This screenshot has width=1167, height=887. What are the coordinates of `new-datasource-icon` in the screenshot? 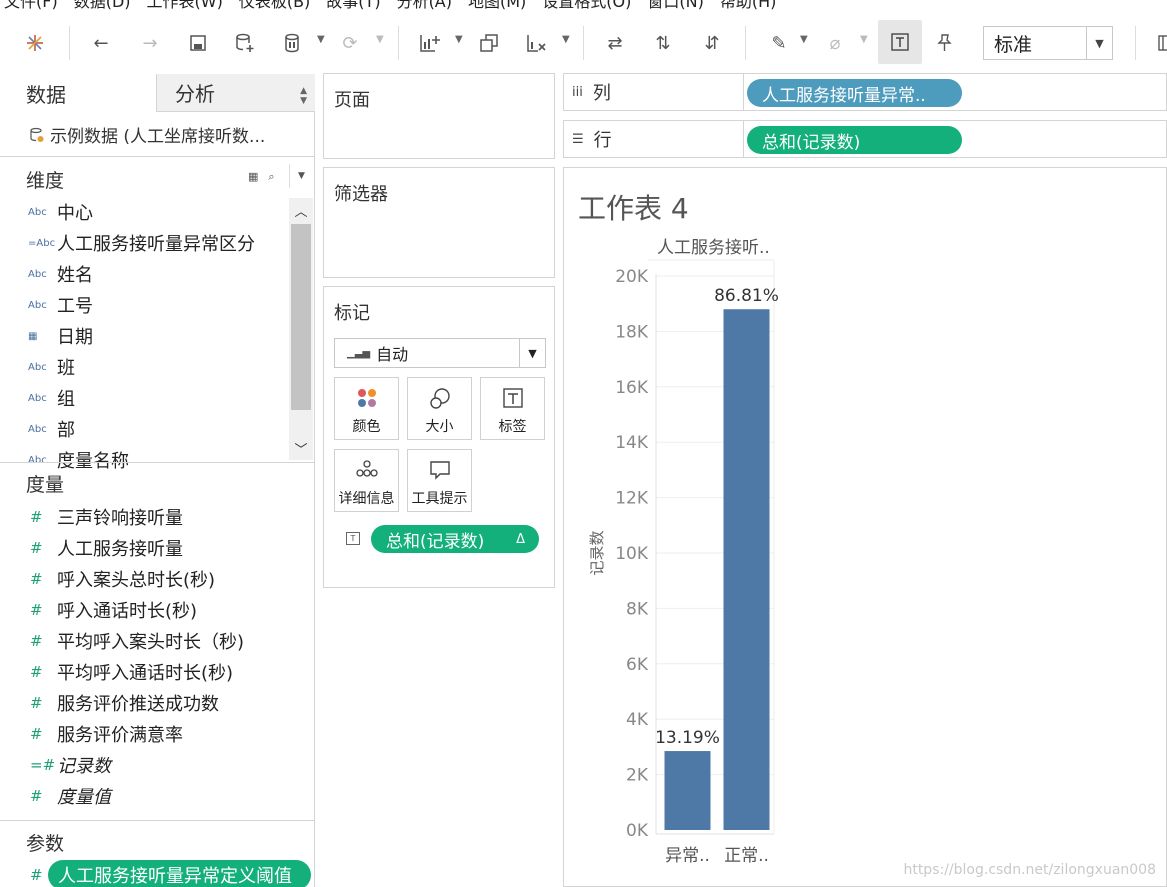 It's located at (245, 43).